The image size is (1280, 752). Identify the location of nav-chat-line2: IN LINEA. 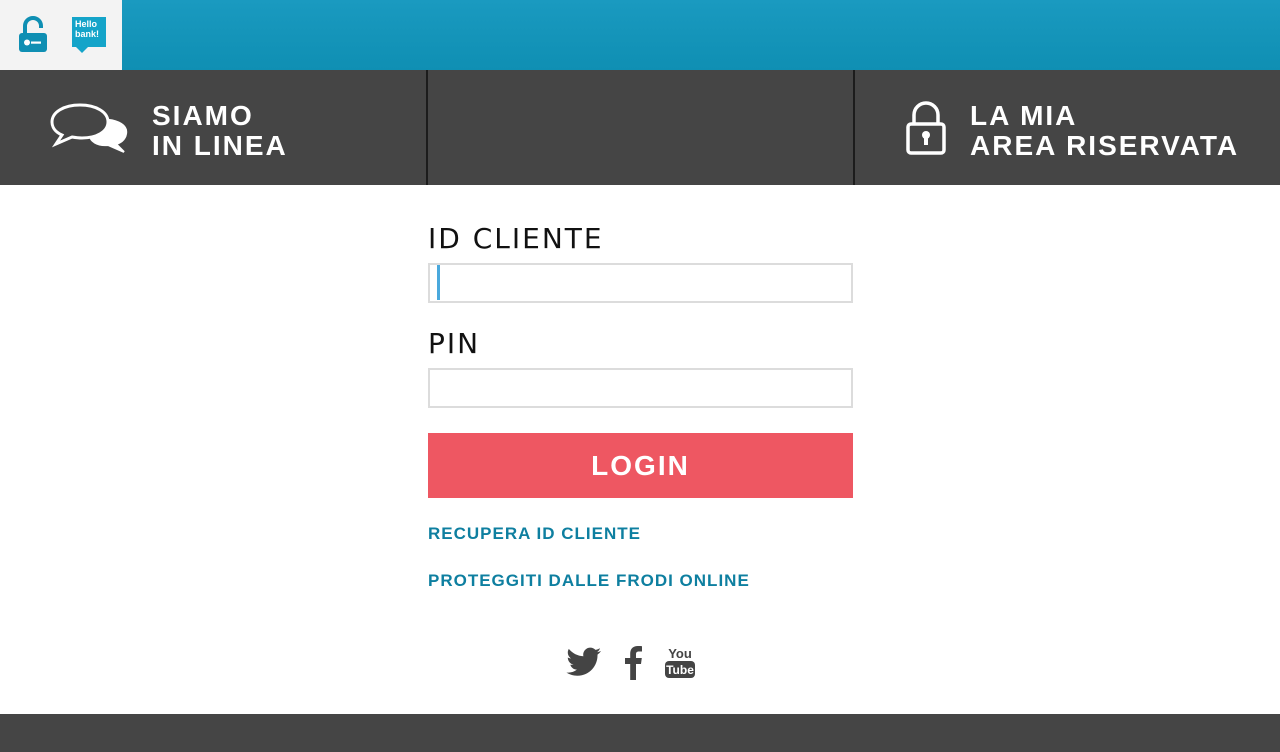
(220, 145).